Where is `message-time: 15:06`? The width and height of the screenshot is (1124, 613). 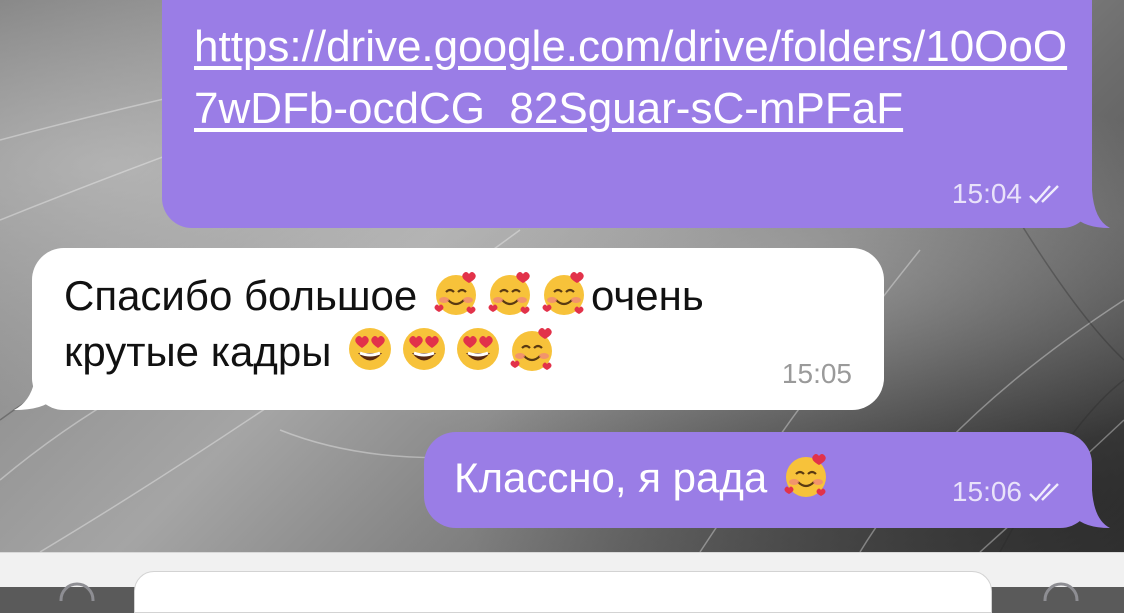 message-time: 15:06 is located at coordinates (986, 491).